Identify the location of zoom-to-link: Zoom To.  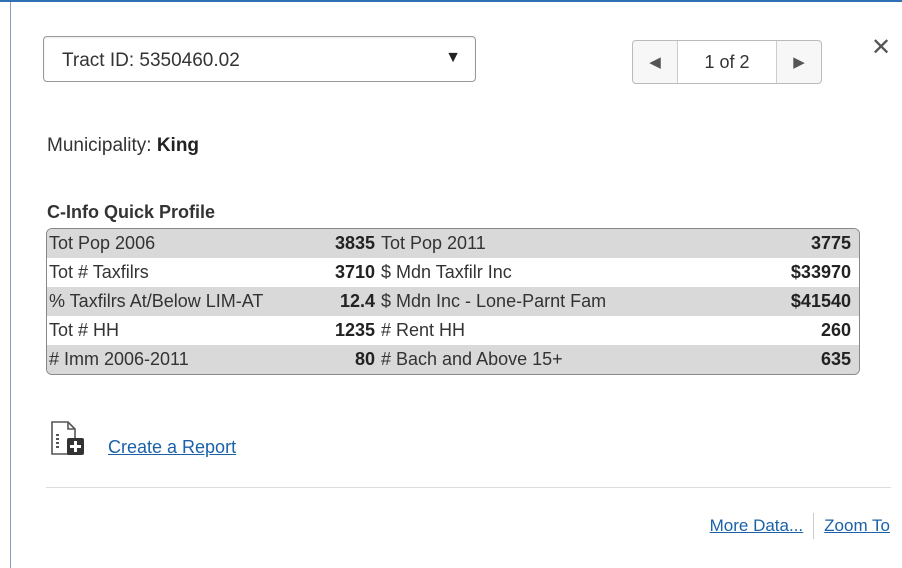
(857, 526).